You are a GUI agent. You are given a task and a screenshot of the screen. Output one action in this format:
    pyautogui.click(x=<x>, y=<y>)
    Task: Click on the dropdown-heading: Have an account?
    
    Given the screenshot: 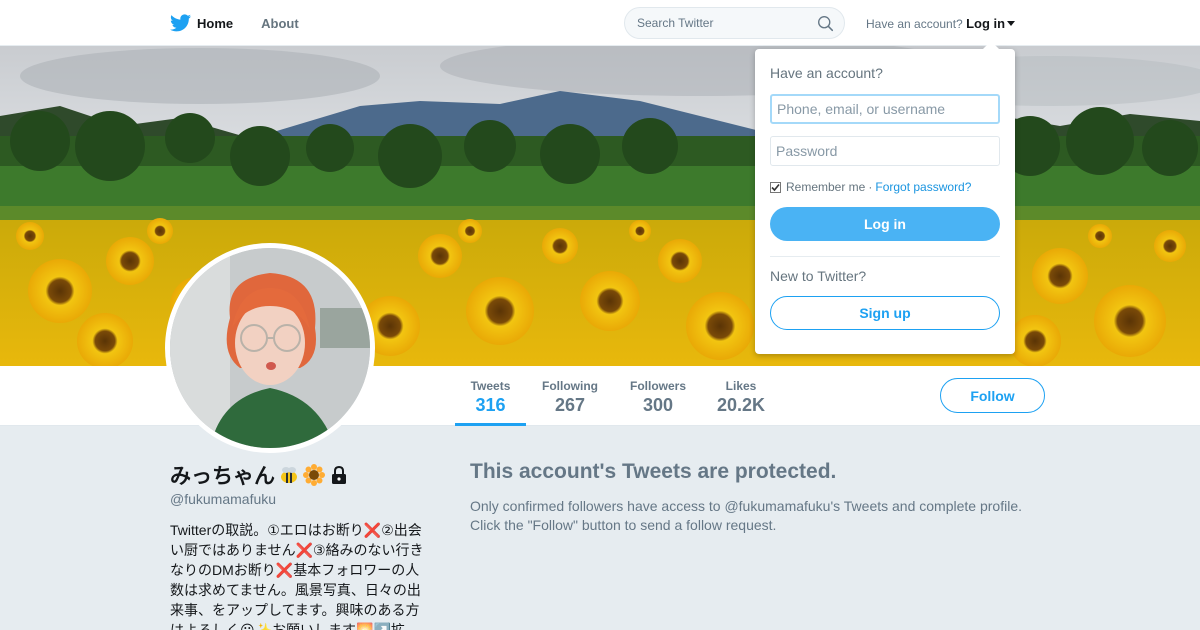 What is the action you would take?
    pyautogui.click(x=826, y=73)
    